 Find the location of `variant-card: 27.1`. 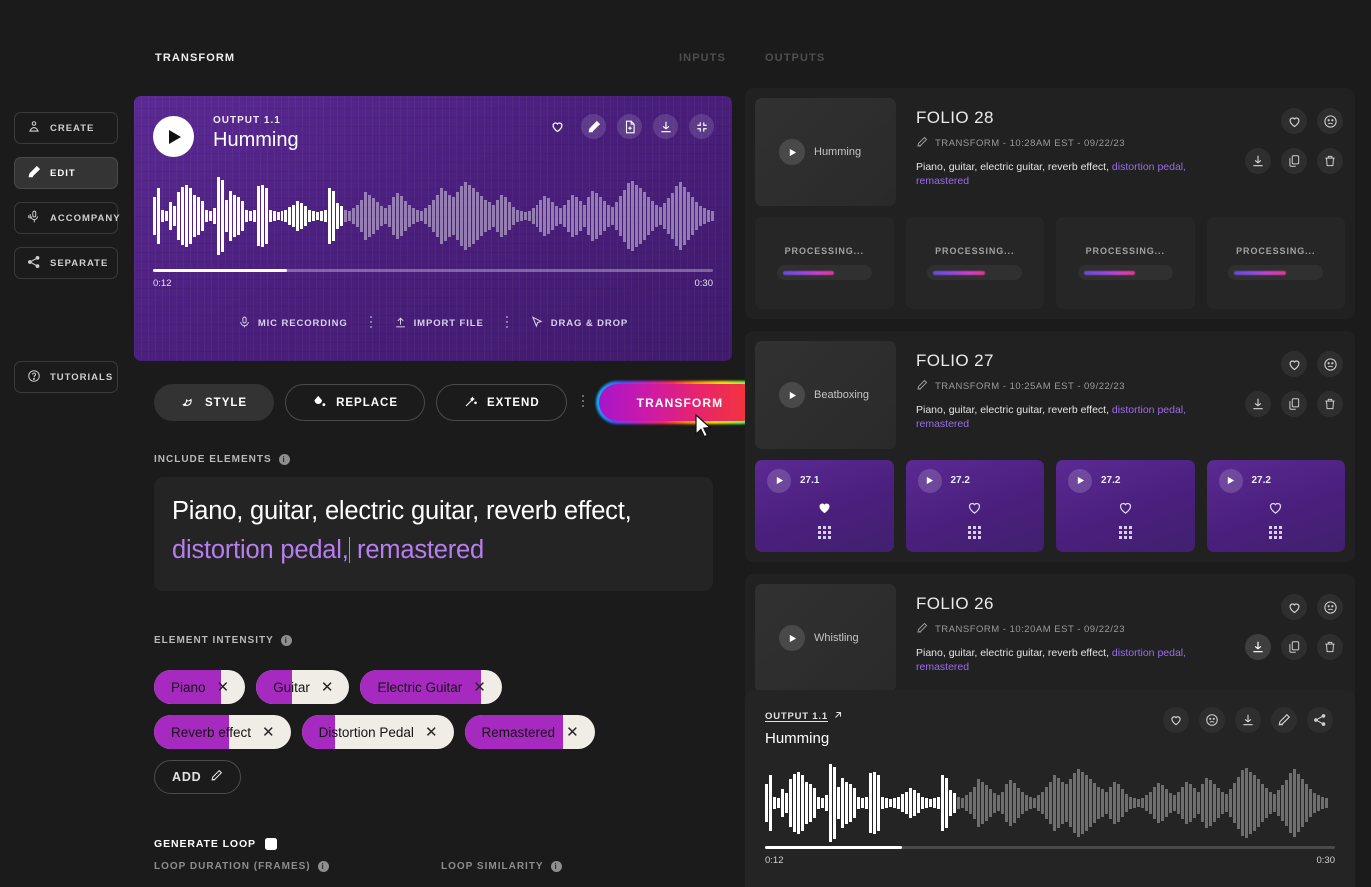

variant-card: 27.1 is located at coordinates (824, 506).